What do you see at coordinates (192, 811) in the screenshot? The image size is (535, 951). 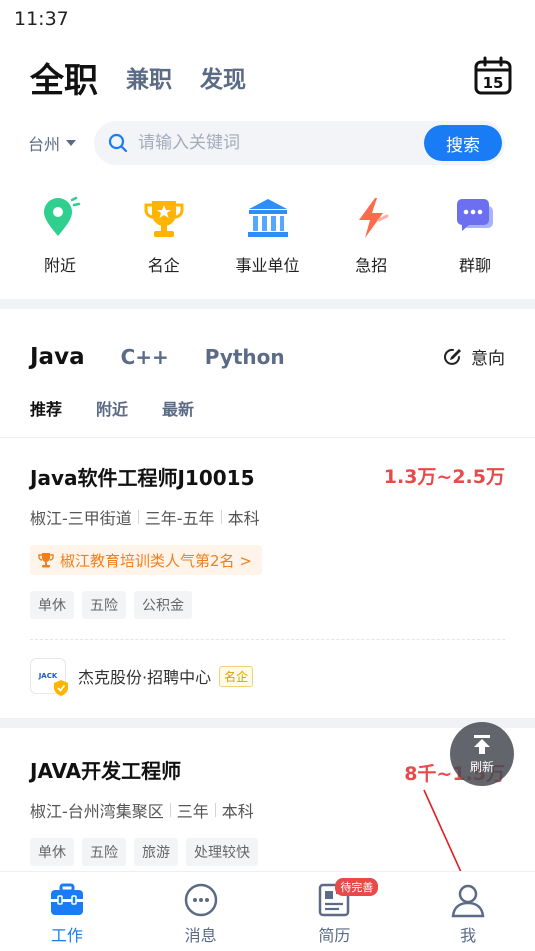 I see `job-experience: 三年` at bounding box center [192, 811].